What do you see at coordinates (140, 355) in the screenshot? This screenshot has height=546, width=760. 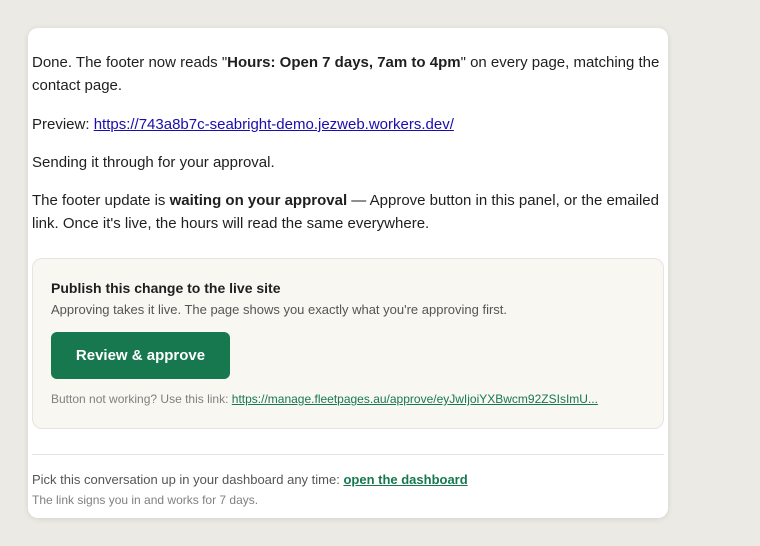 I see `review-approve-button: Review & approve` at bounding box center [140, 355].